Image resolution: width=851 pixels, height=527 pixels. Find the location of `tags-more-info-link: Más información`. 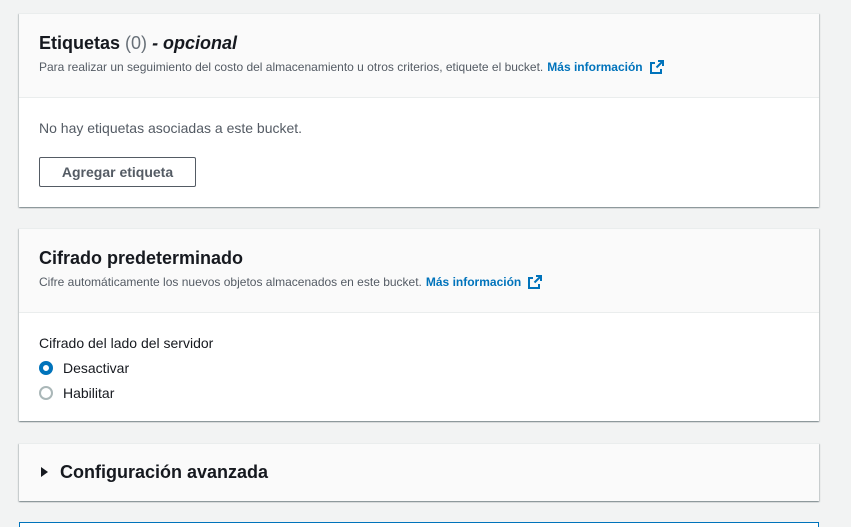

tags-more-info-link: Más información is located at coordinates (594, 67).